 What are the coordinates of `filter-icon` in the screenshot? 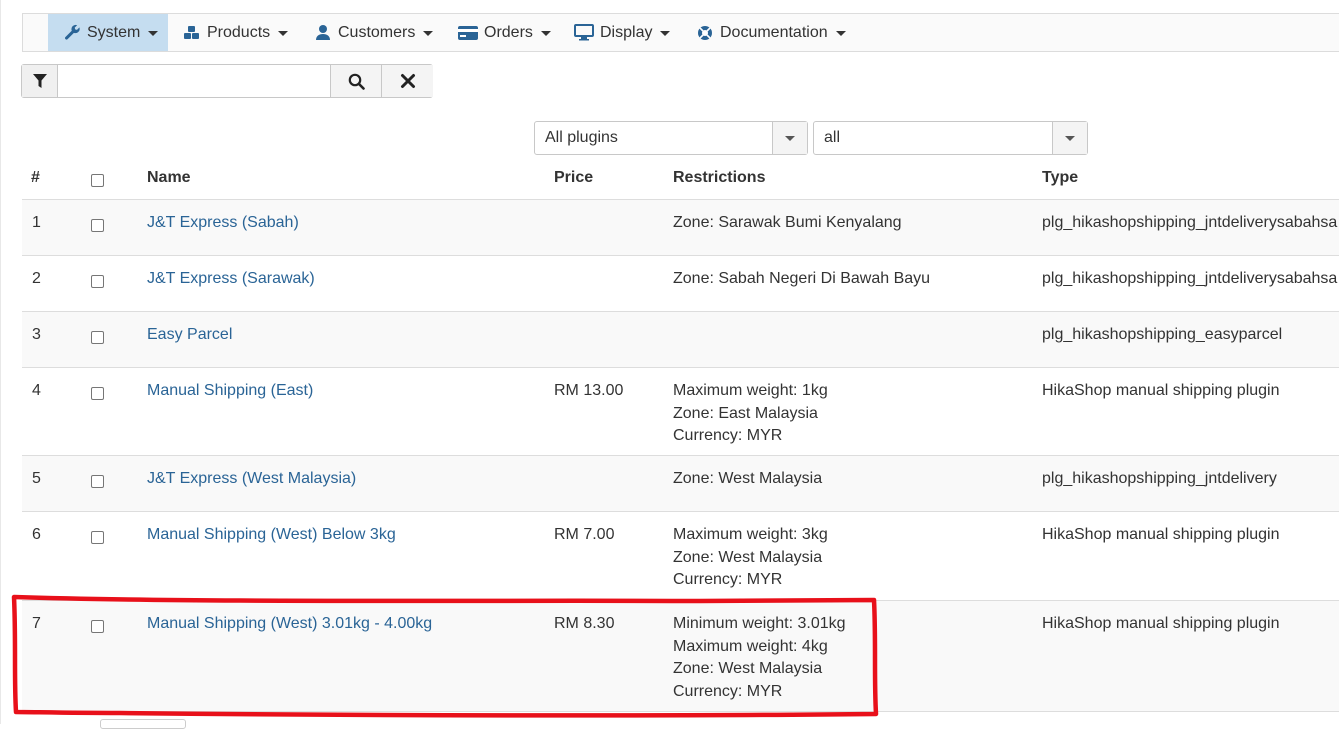 It's located at (39, 81).